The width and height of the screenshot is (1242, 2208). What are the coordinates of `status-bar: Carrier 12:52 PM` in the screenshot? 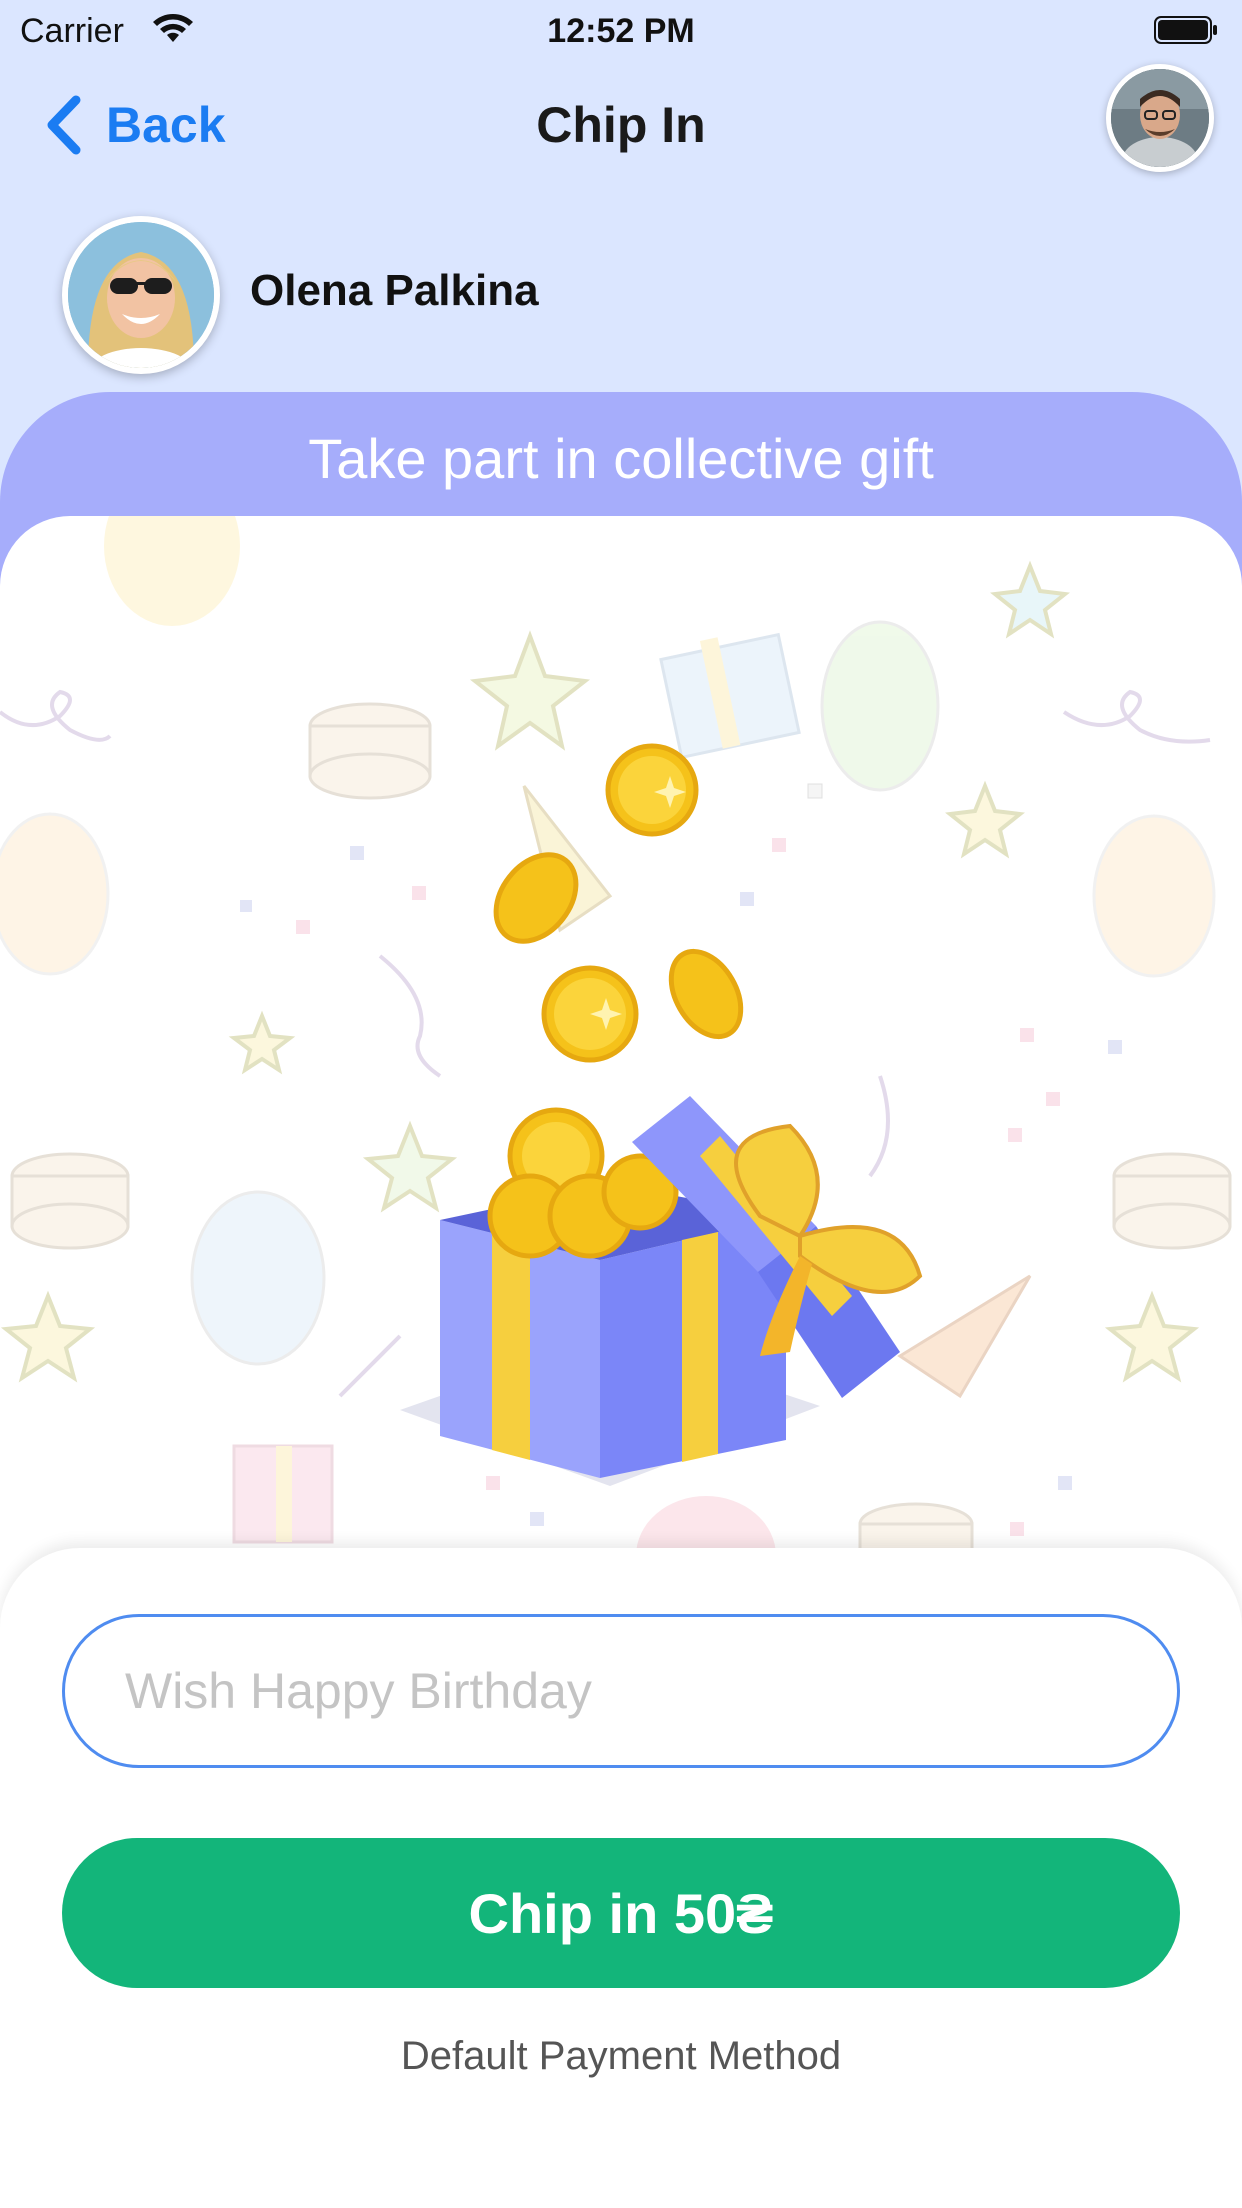 It's located at (621, 30).